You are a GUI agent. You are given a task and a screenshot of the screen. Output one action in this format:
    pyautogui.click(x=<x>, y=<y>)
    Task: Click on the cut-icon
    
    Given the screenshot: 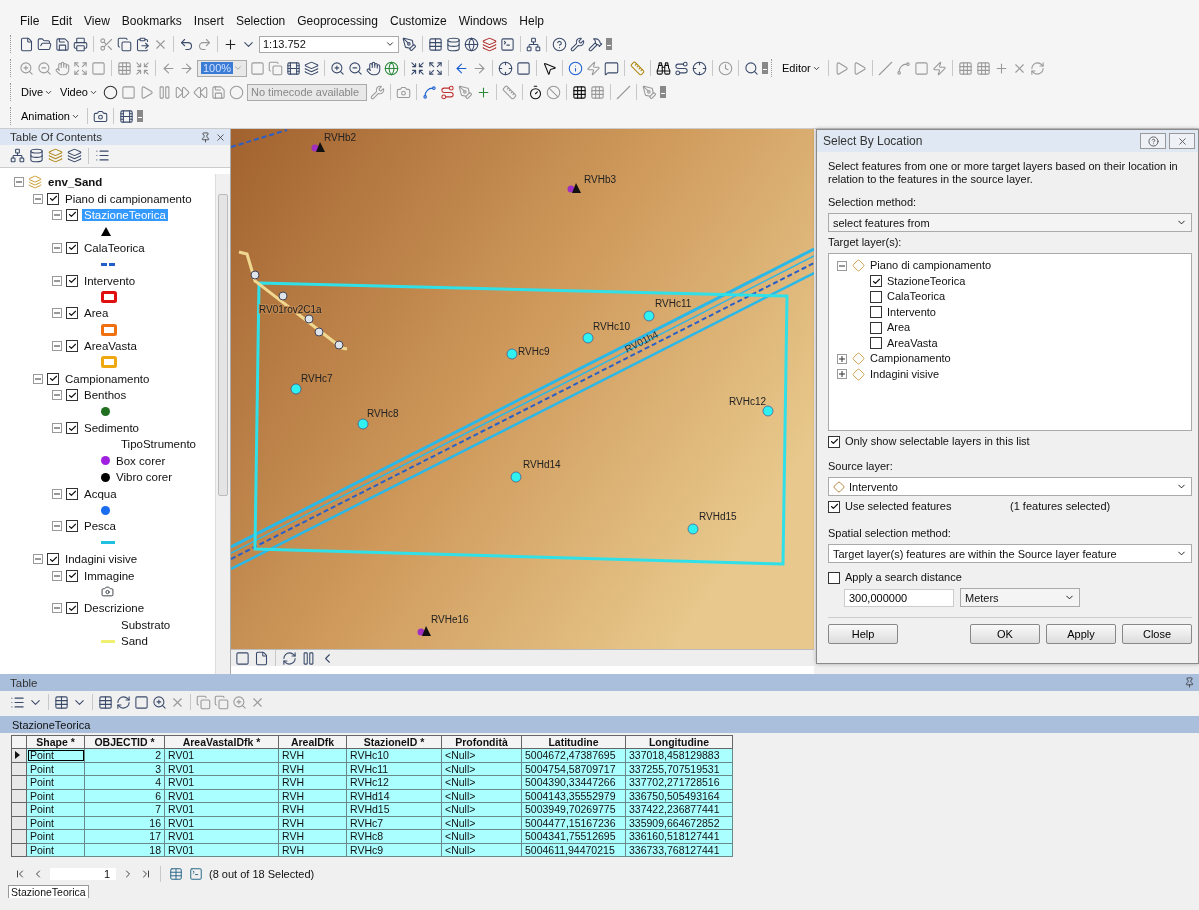 What is the action you would take?
    pyautogui.click(x=106, y=44)
    